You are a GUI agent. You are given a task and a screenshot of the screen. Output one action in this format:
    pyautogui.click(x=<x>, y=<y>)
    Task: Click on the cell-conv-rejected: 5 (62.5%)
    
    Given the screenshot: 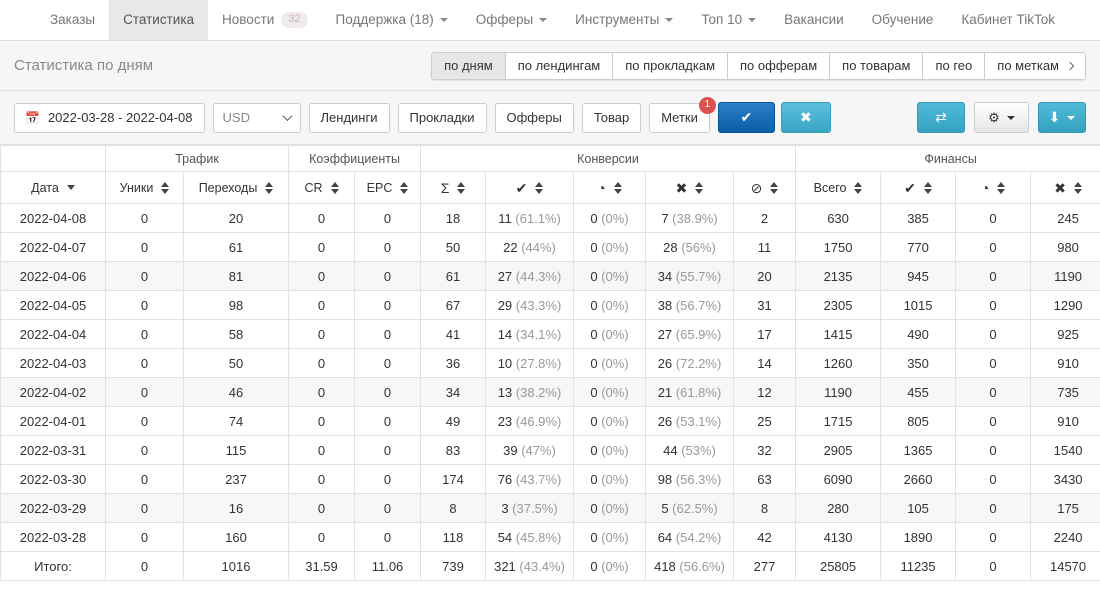 What is the action you would take?
    pyautogui.click(x=690, y=508)
    